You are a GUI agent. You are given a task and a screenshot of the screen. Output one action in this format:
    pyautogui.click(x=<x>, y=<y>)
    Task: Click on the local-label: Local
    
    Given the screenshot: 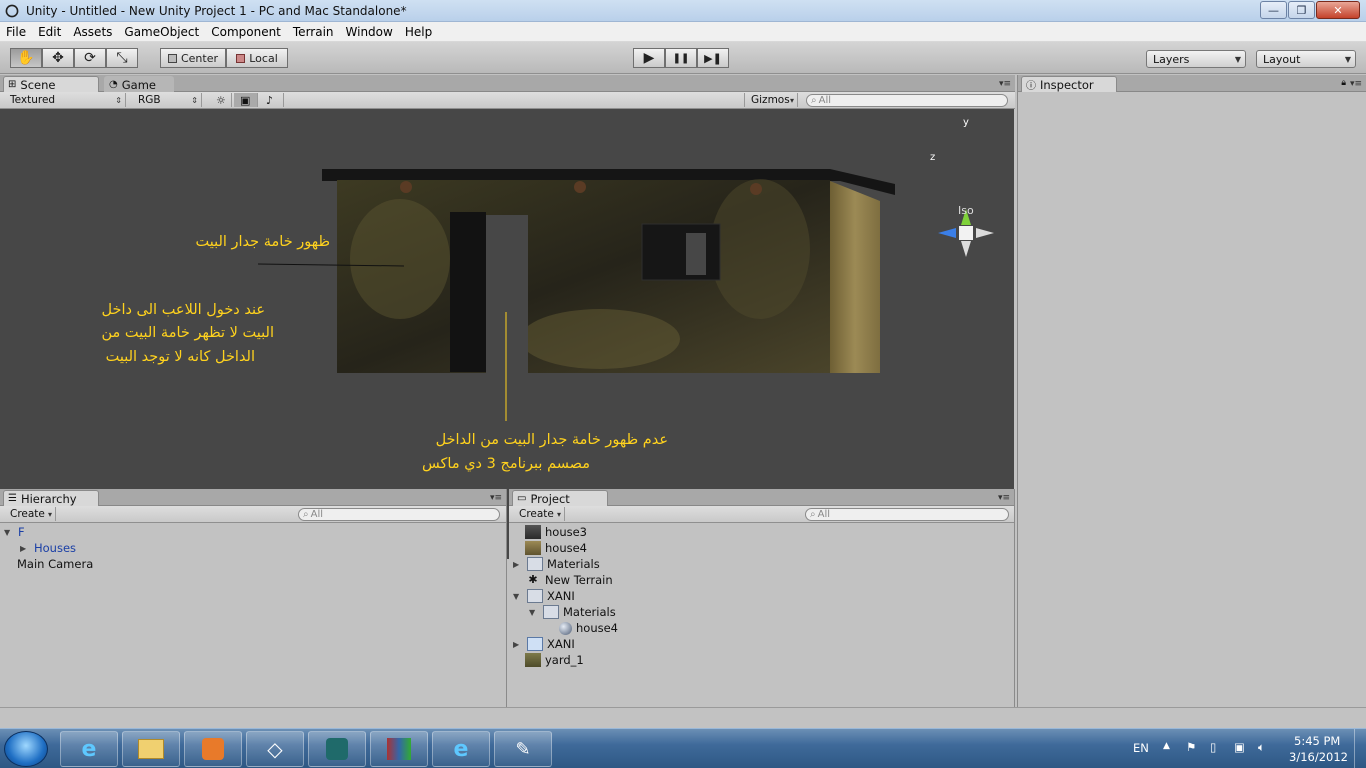 What is the action you would take?
    pyautogui.click(x=263, y=58)
    